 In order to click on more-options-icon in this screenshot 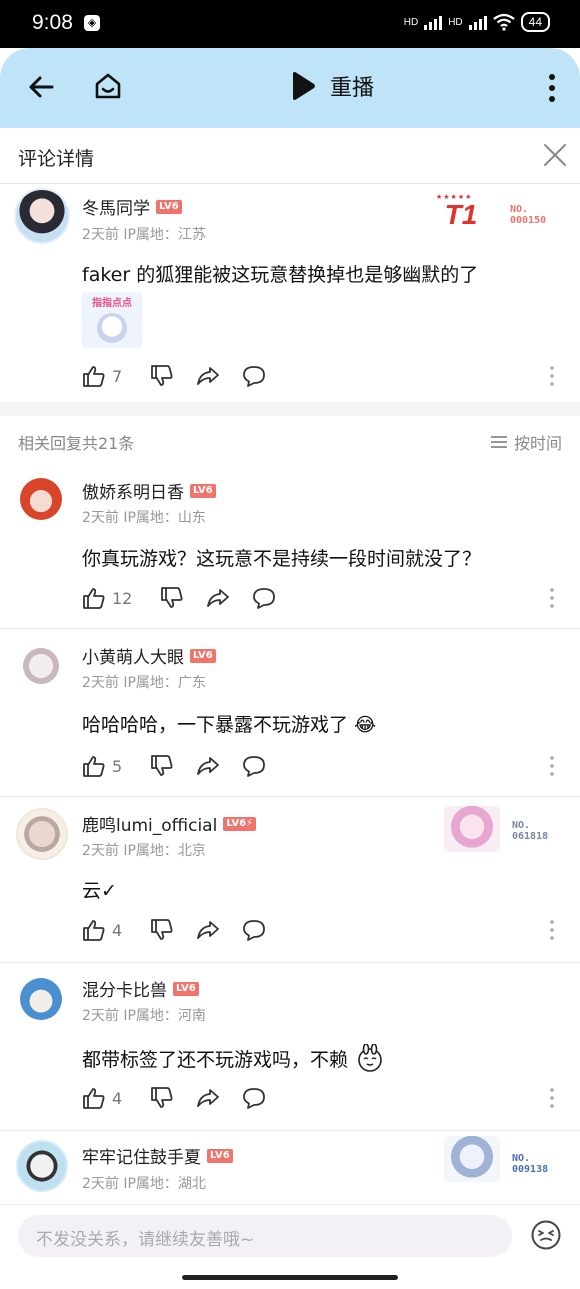, I will do `click(552, 88)`.